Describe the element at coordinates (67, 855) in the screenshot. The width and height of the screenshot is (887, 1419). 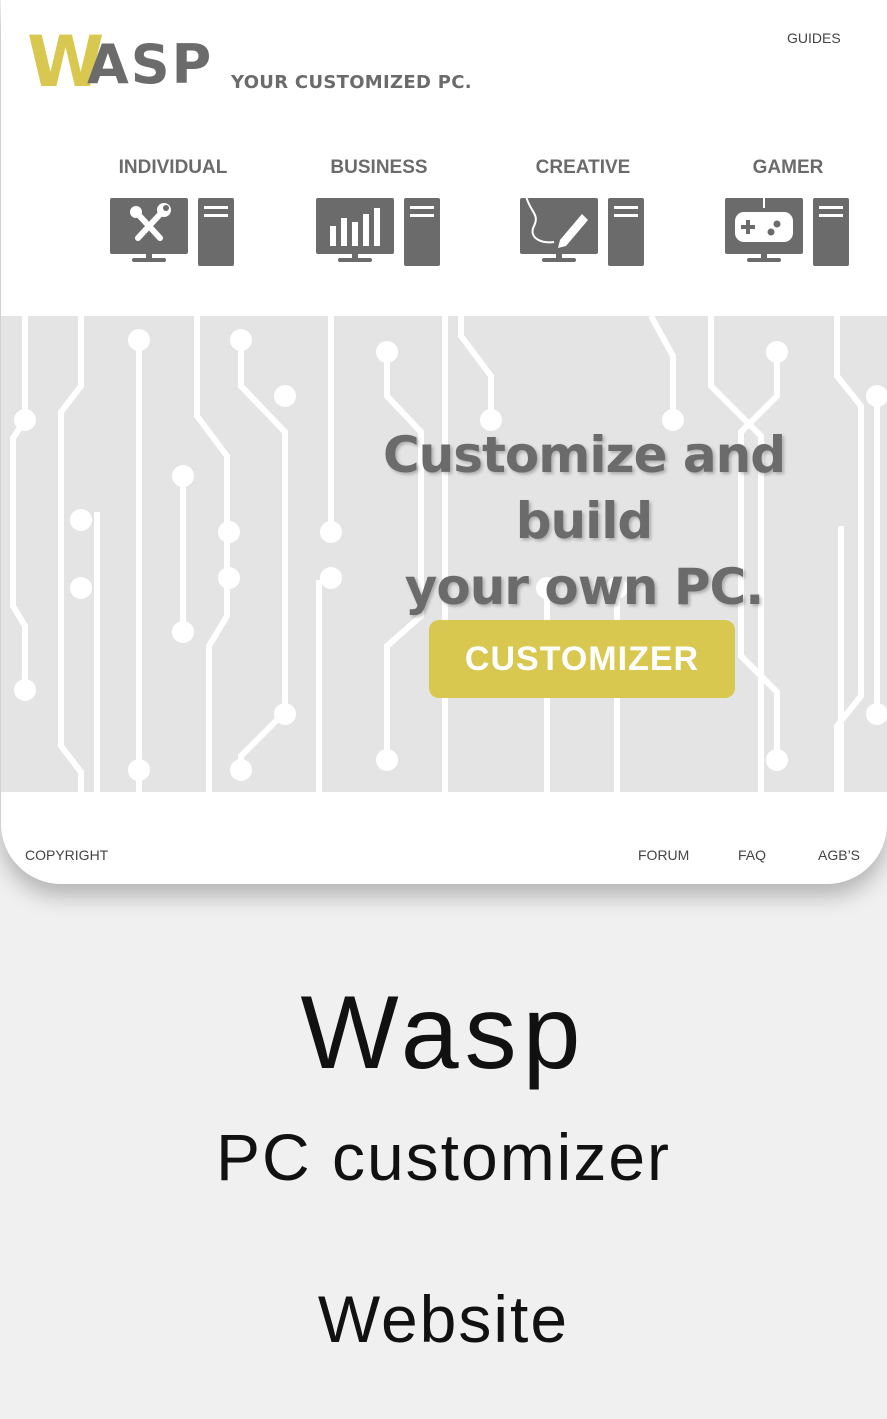
I see `footer-copyright: COPYRIGHT` at that location.